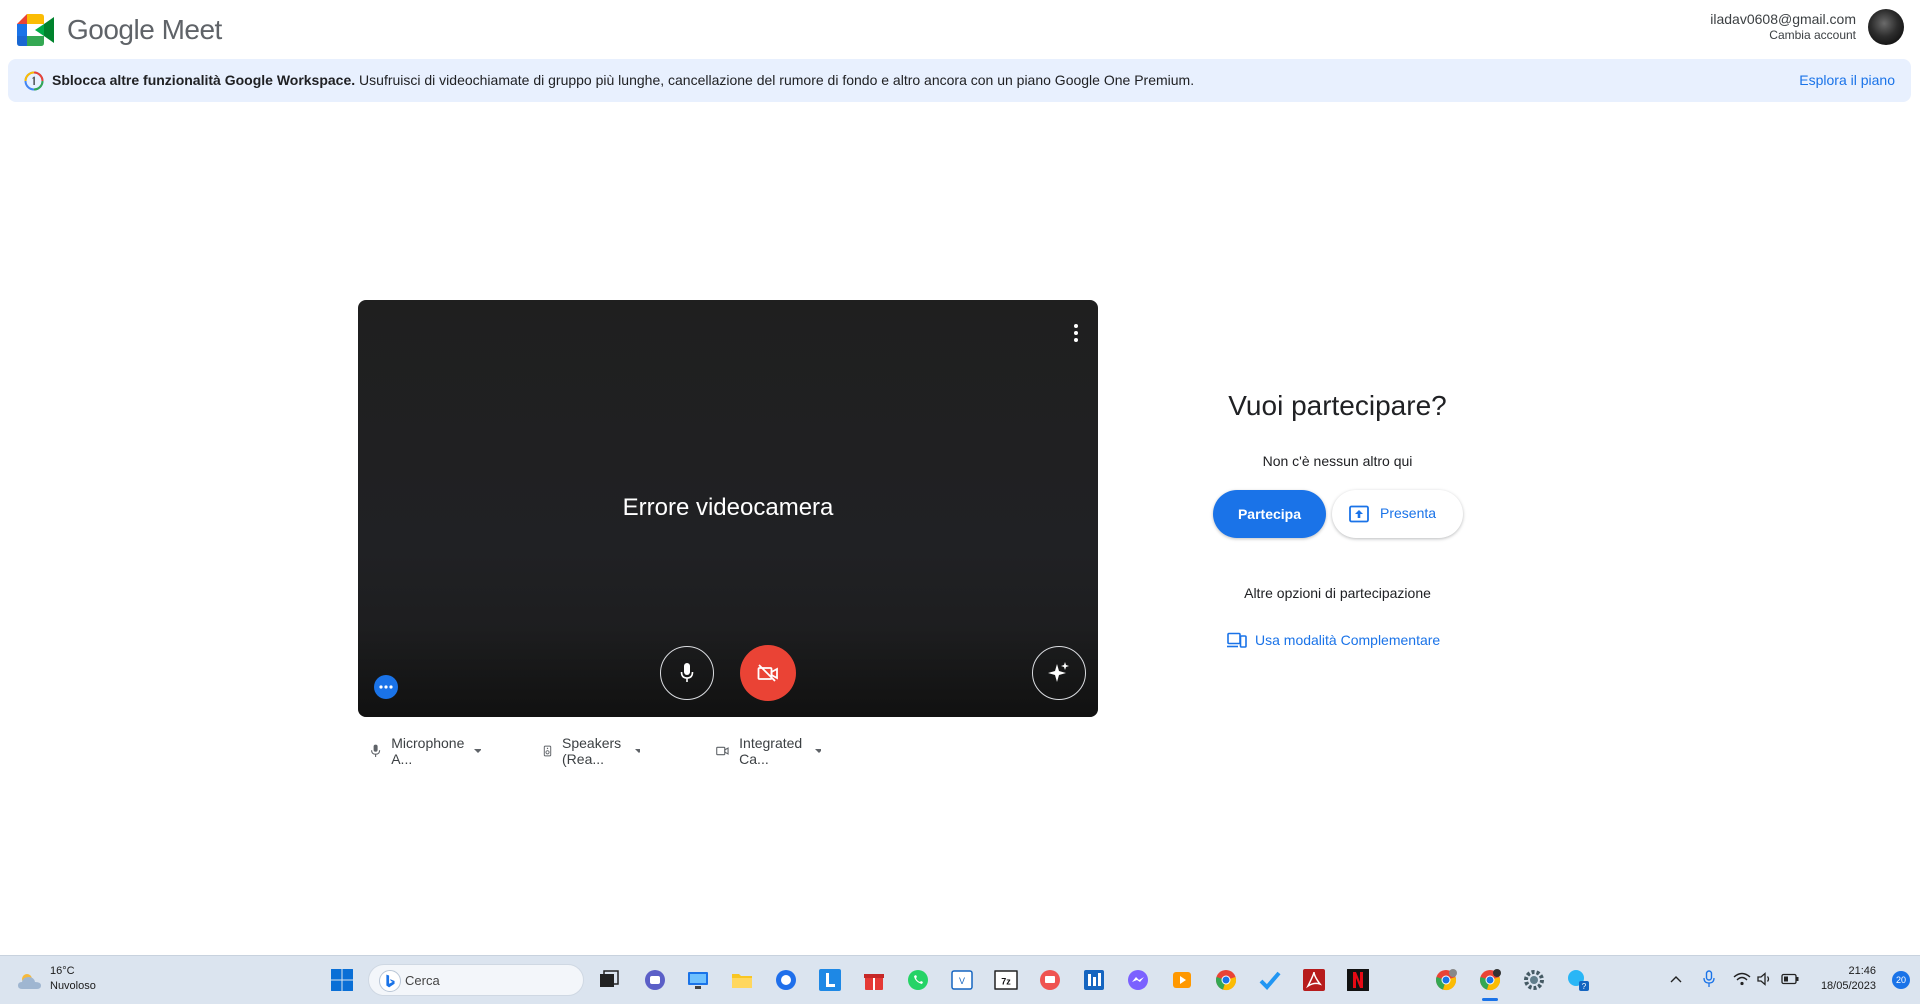 The height and width of the screenshot is (1004, 1920). What do you see at coordinates (1182, 980) in the screenshot?
I see `media-player-icon` at bounding box center [1182, 980].